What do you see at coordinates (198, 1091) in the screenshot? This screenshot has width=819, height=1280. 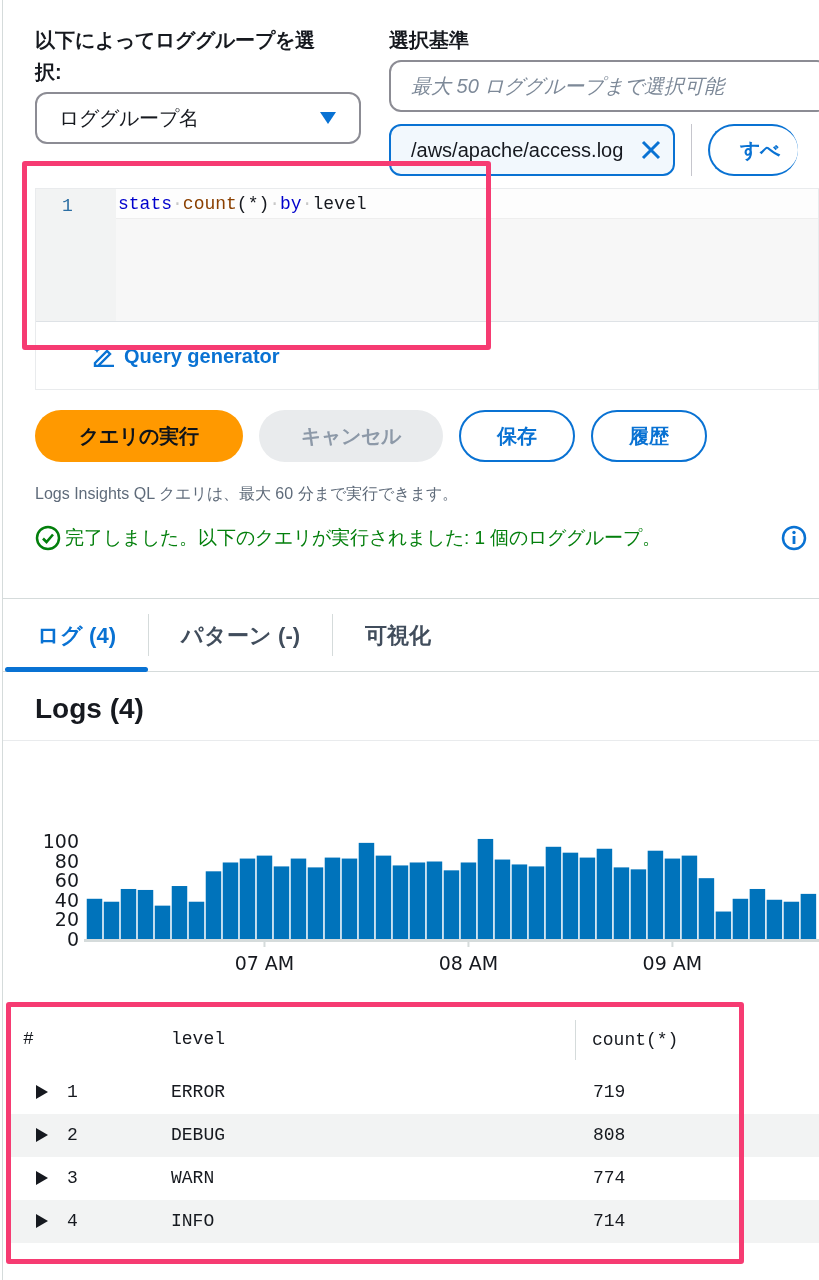 I see `table-cell: ERROR` at bounding box center [198, 1091].